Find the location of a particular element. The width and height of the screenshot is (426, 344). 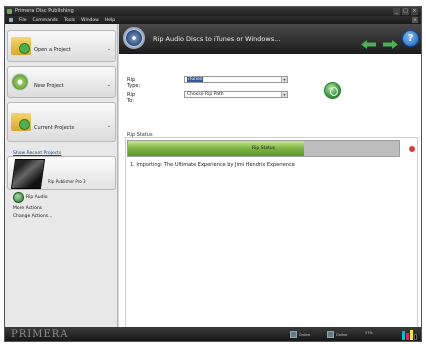

rip-type-value: iTunes is located at coordinates (195, 79).